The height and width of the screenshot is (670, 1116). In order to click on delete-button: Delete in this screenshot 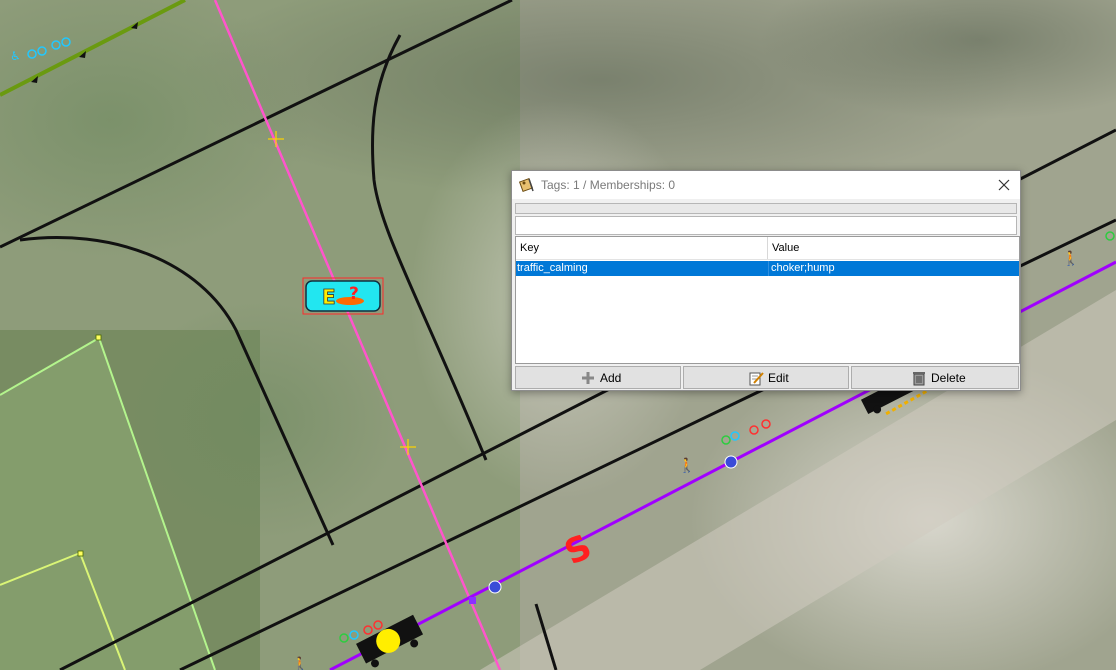, I will do `click(935, 377)`.